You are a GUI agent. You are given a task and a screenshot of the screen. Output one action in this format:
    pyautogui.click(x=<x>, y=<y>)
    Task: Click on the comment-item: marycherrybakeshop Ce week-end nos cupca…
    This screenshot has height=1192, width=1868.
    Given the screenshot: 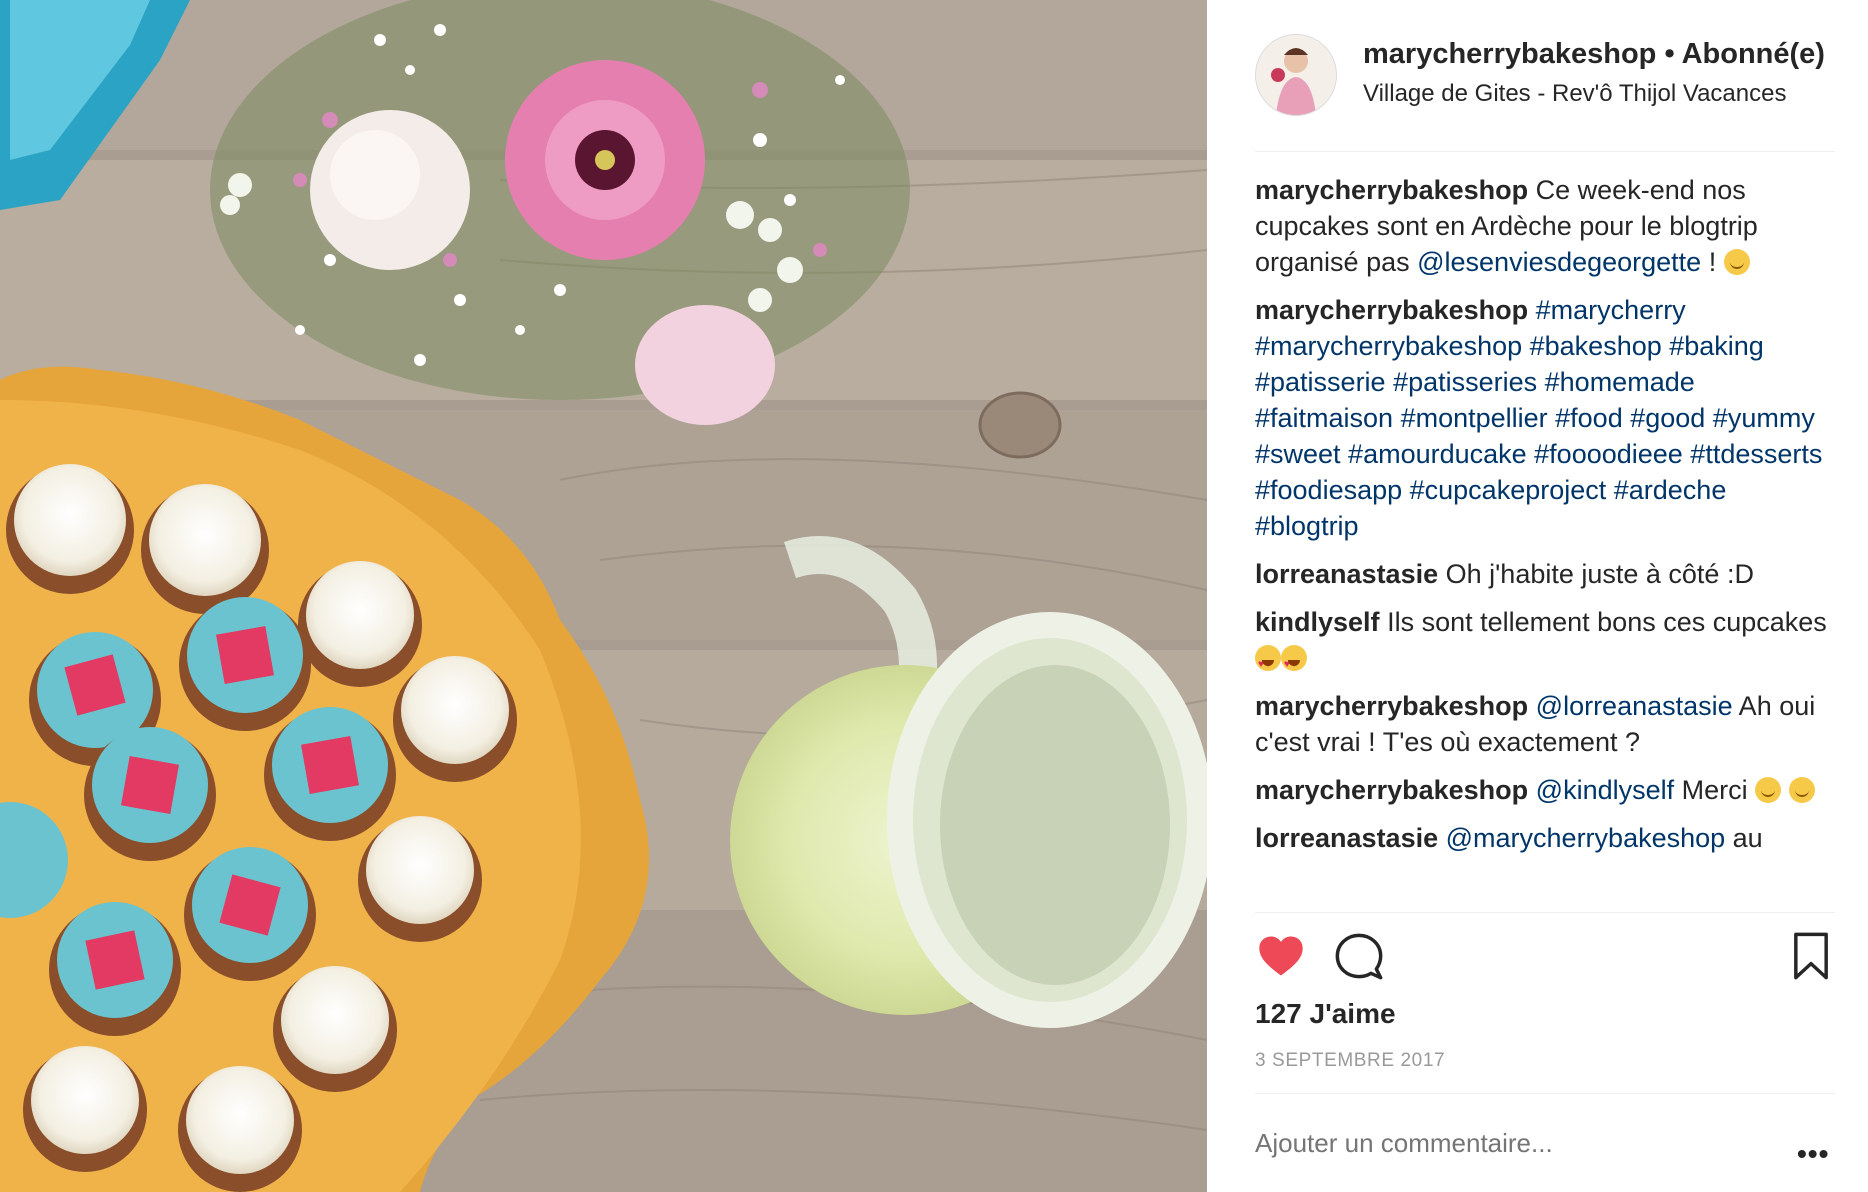 What is the action you would take?
    pyautogui.click(x=1545, y=226)
    